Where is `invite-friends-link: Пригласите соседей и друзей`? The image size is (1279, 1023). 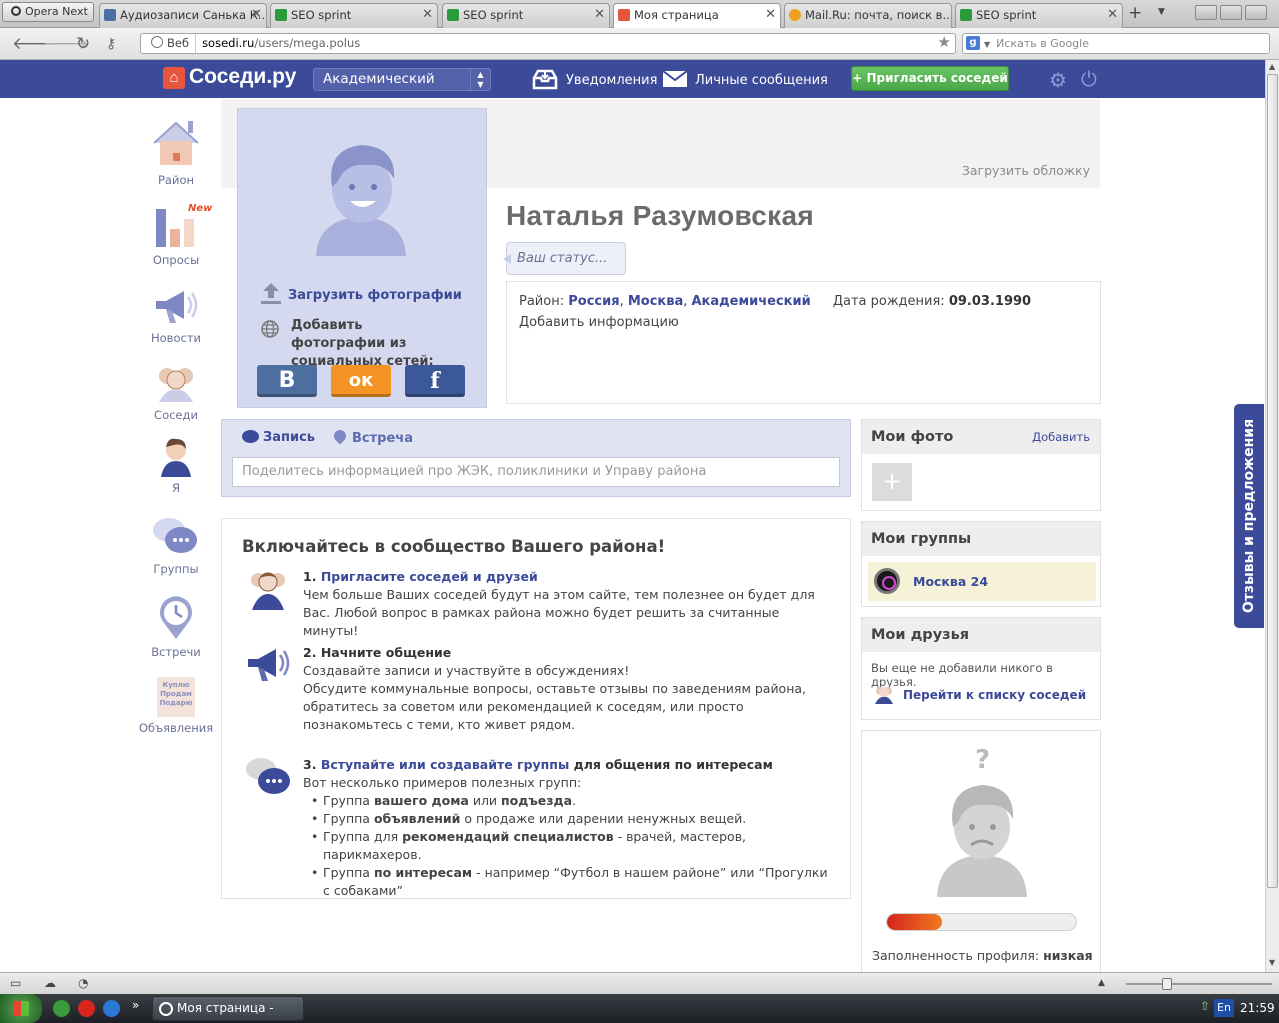 invite-friends-link: Пригласите соседей и друзей is located at coordinates (429, 576).